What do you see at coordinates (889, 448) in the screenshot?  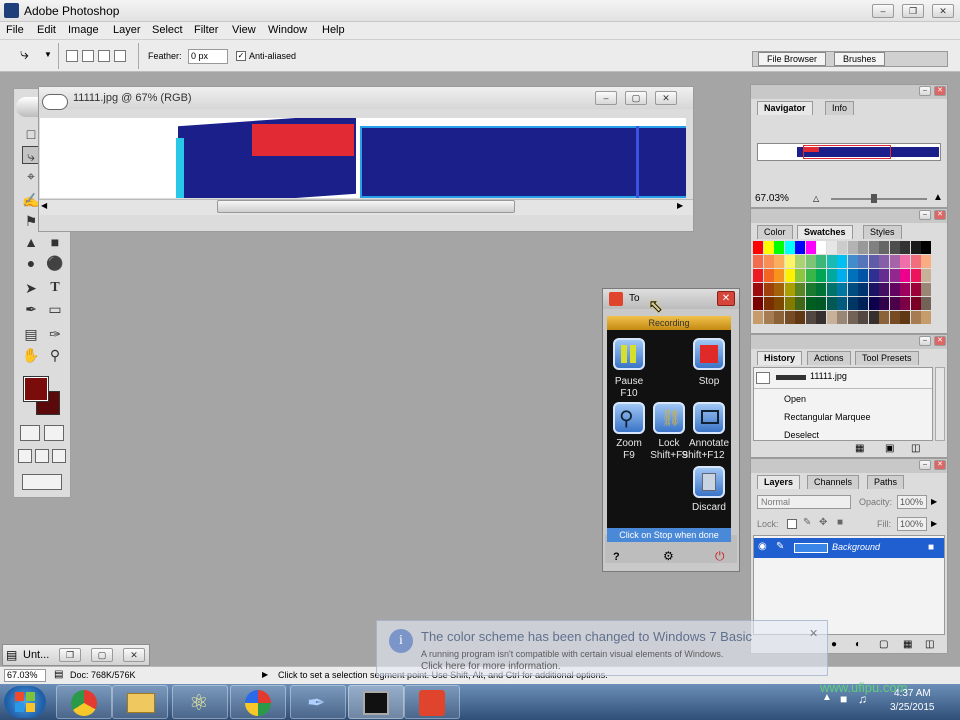 I see `new-snapshot-icon: ▣` at bounding box center [889, 448].